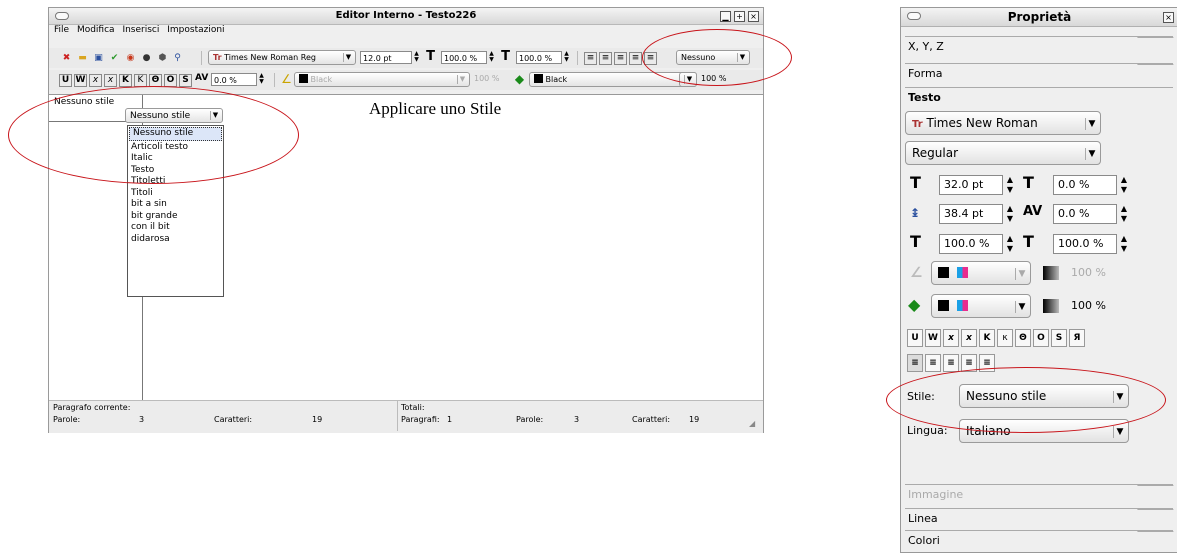 This screenshot has width=1177, height=553. I want to click on baseline-offset-stepper: ▲ ▼, so click(1124, 185).